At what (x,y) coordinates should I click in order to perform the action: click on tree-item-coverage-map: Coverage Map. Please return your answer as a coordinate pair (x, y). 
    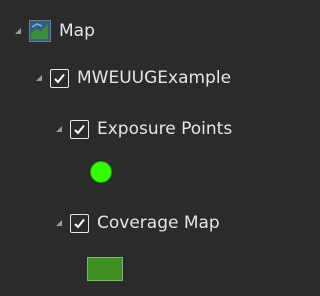
    Looking at the image, I should click on (138, 223).